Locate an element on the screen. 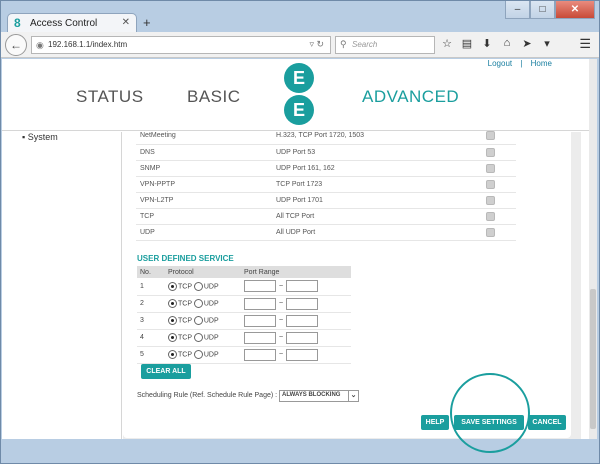 This screenshot has width=600, height=464. page-scrollbar is located at coordinates (593, 249).